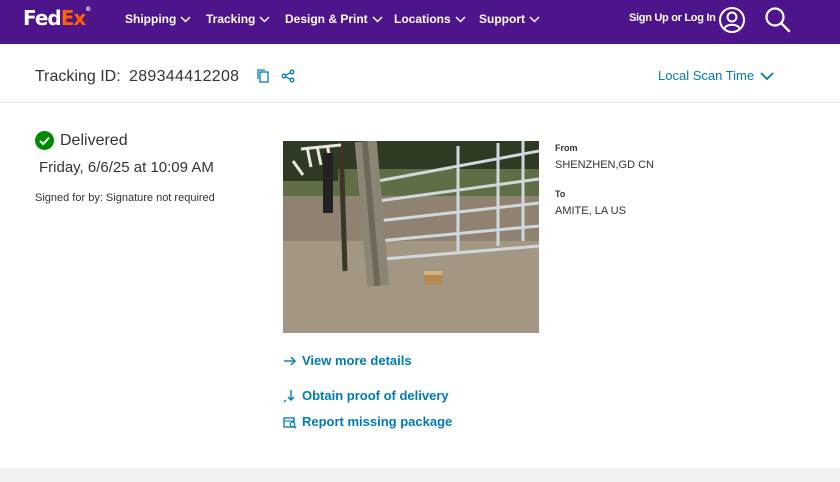 Image resolution: width=840 pixels, height=482 pixels. Describe the element at coordinates (326, 19) in the screenshot. I see `nav-design-print-label: Design & Print` at that location.